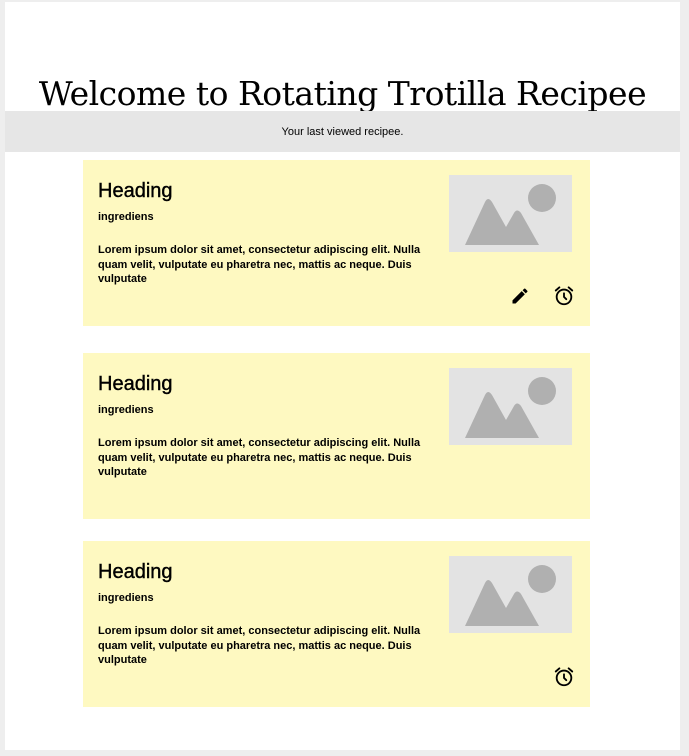 This screenshot has width=689, height=756. Describe the element at coordinates (342, 93) in the screenshot. I see `page-title: Welcome to Rotating Trotilla Recipee` at that location.